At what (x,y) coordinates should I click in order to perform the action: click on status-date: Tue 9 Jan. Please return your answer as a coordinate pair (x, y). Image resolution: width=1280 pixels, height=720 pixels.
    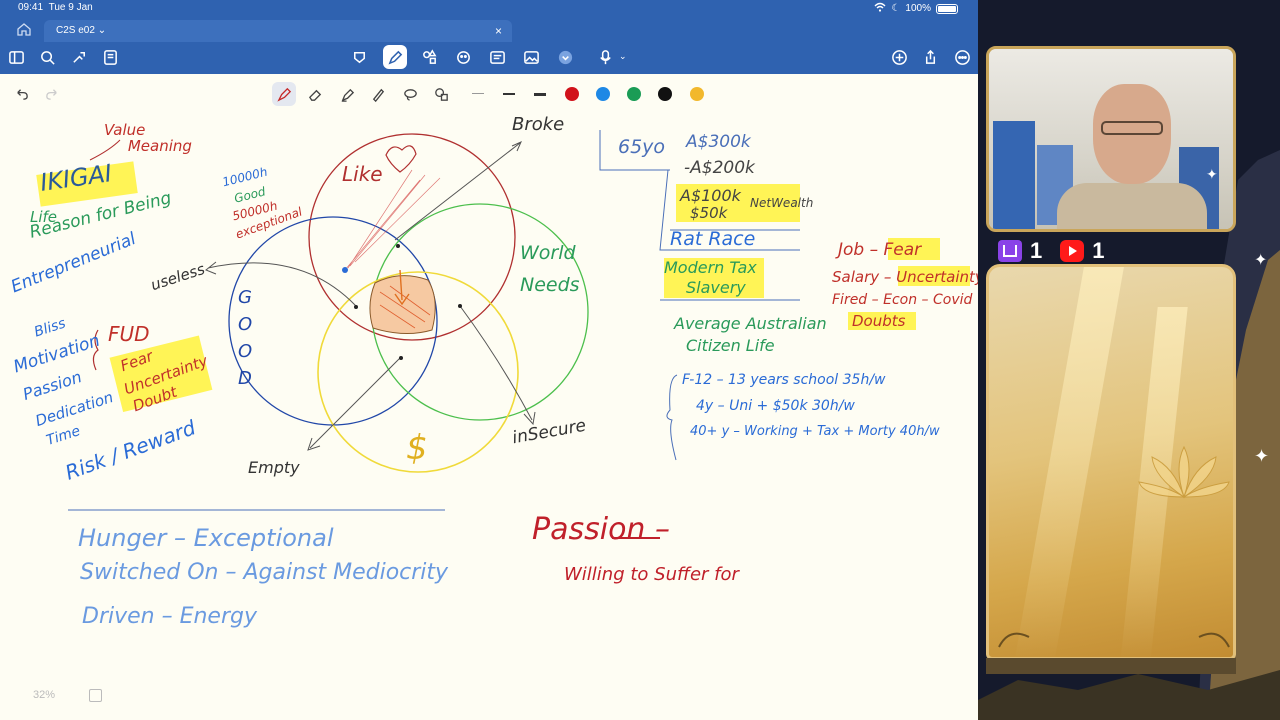
    Looking at the image, I should click on (70, 7).